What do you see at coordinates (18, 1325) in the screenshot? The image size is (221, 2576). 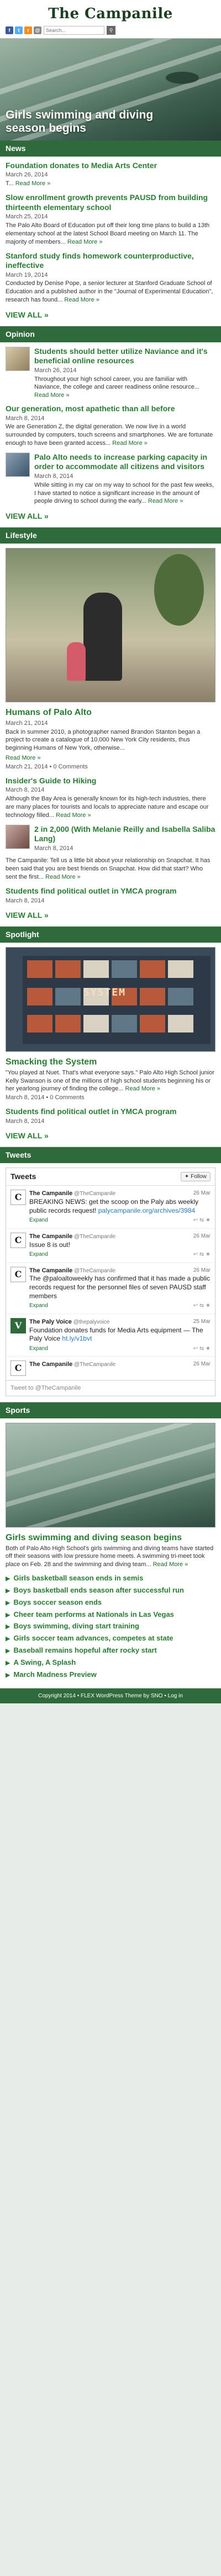 I see `avatar: V` at bounding box center [18, 1325].